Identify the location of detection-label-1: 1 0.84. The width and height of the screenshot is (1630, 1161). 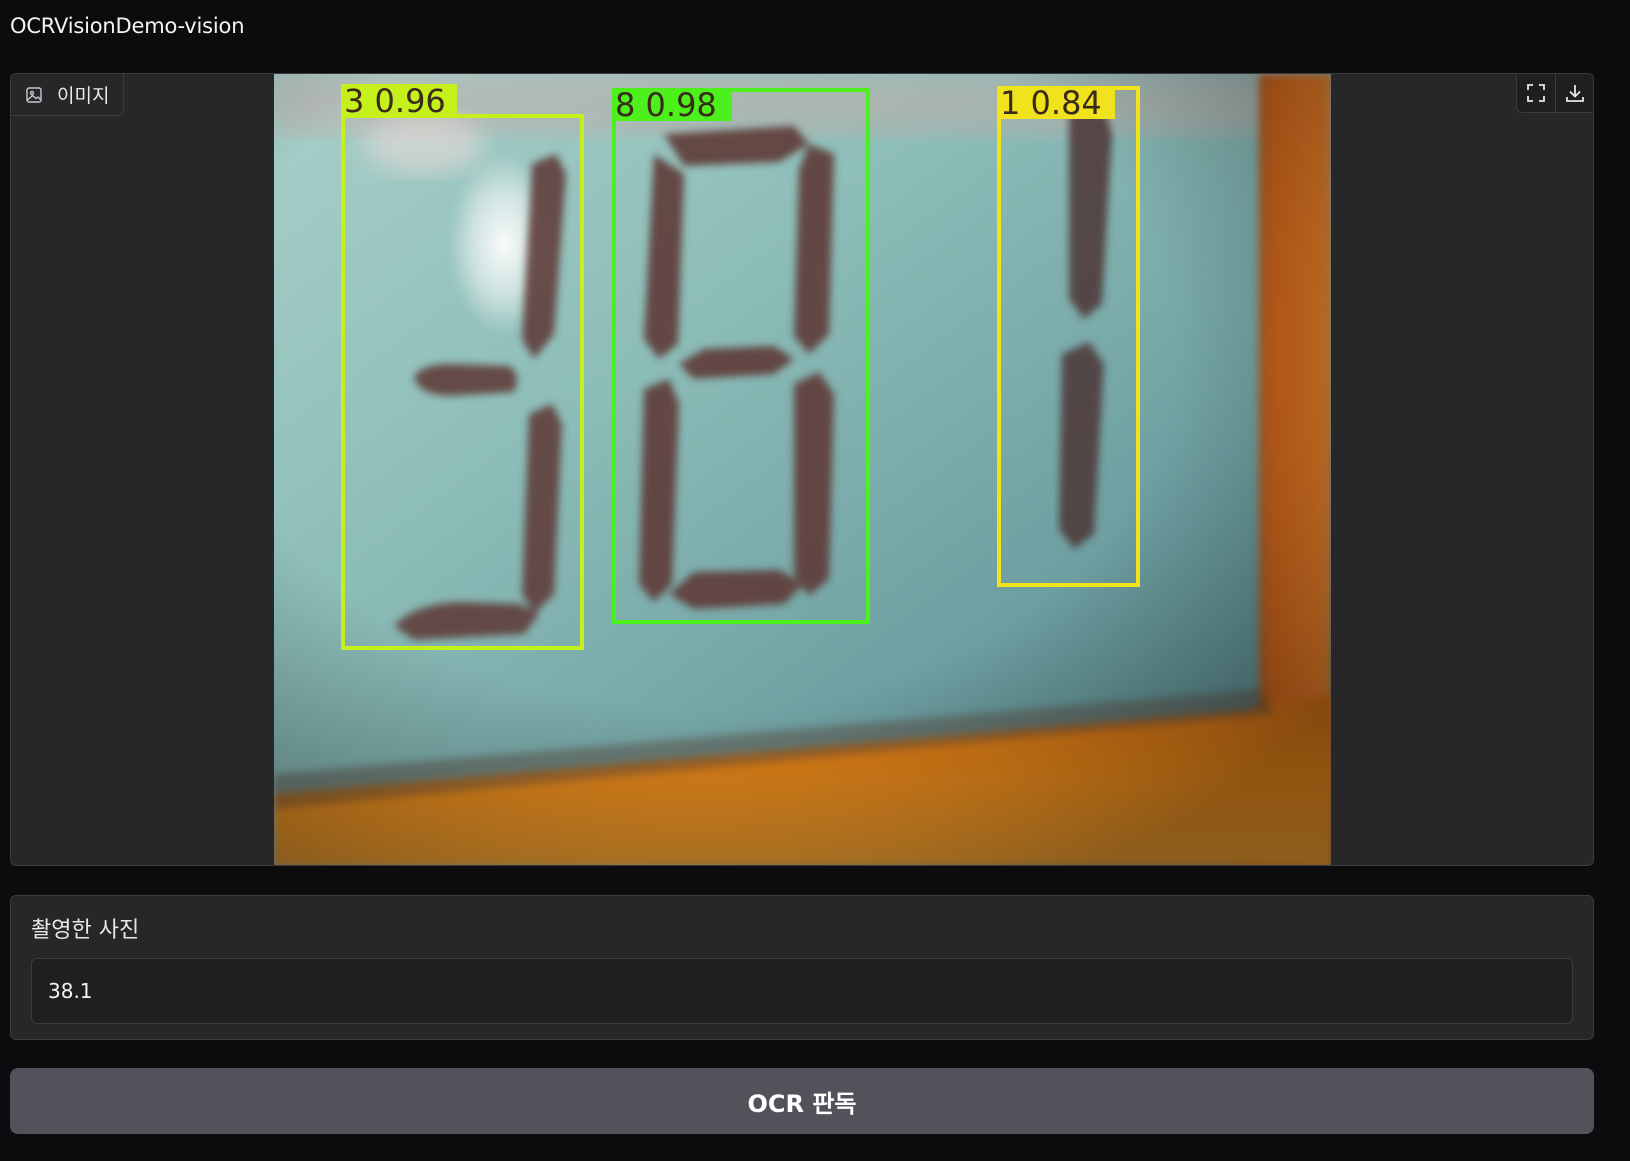
(1051, 103).